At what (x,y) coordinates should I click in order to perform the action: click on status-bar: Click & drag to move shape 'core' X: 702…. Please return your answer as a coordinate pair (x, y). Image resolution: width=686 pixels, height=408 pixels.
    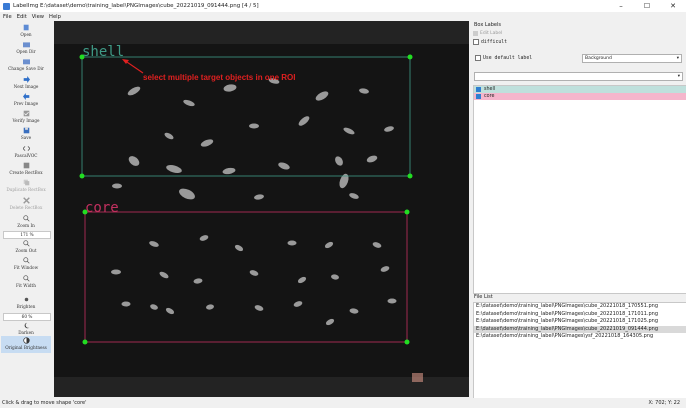
    Looking at the image, I should click on (343, 403).